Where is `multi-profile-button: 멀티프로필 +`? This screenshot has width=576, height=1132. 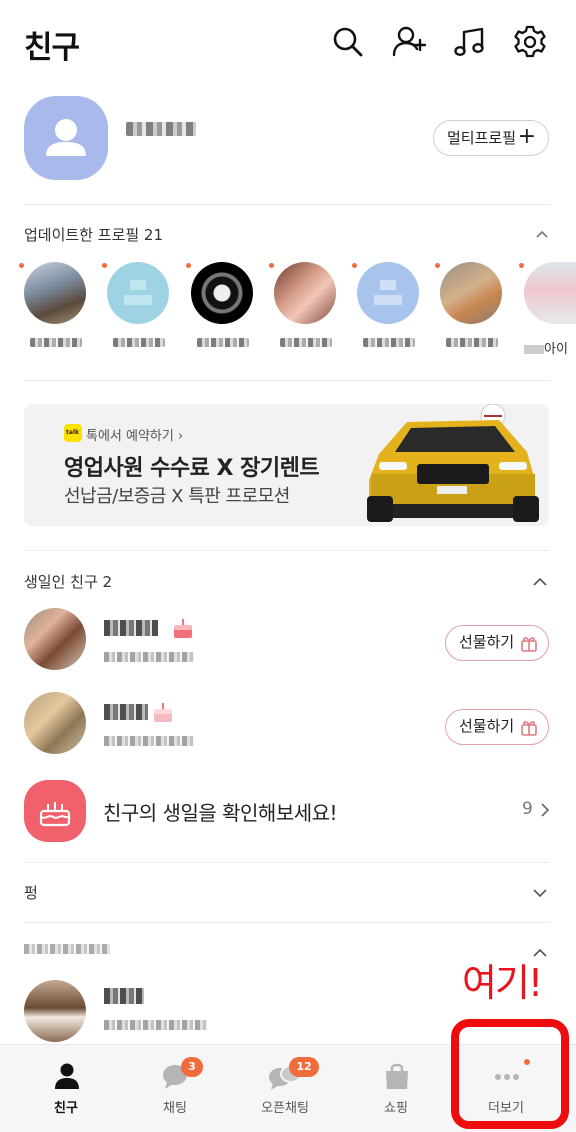
multi-profile-button: 멀티프로필 + is located at coordinates (491, 138).